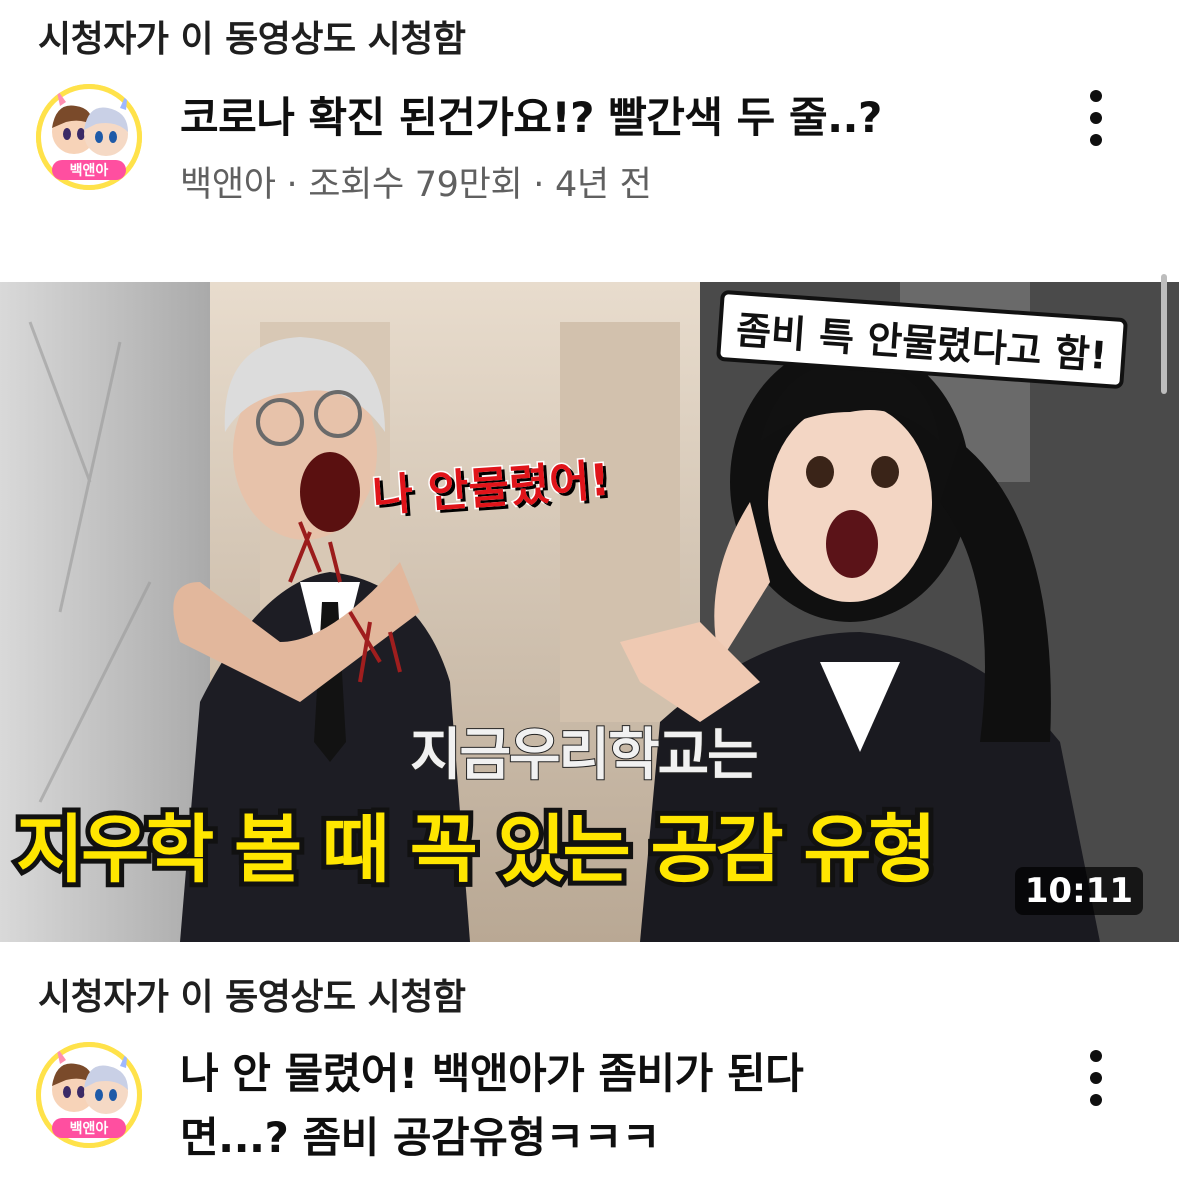  Describe the element at coordinates (603, 185) in the screenshot. I see `upload-age: 4년 전` at that location.